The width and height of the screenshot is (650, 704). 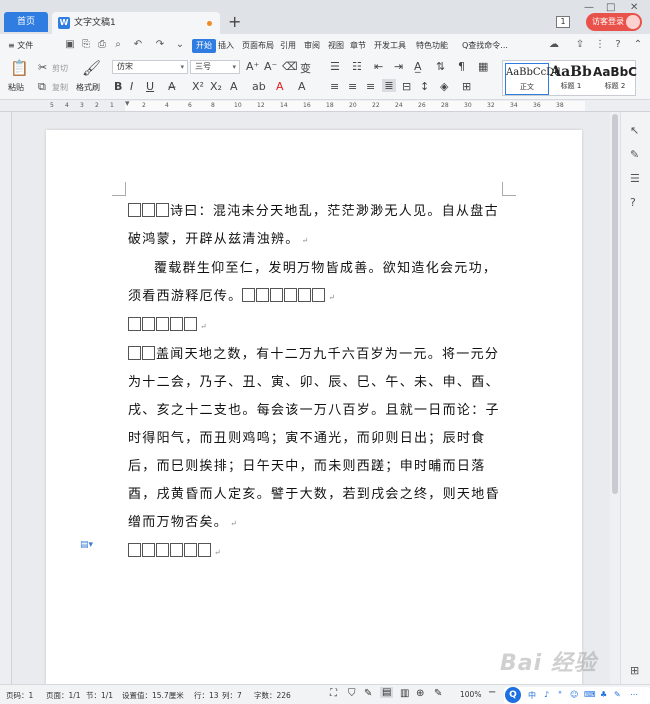 What do you see at coordinates (571, 79) in the screenshot?
I see `style-heading1: AaBb 标题 1` at bounding box center [571, 79].